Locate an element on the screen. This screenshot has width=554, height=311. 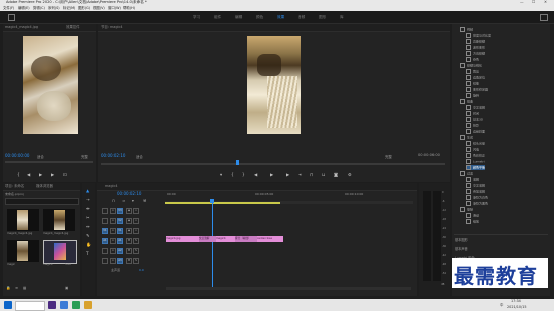
razor-tool-icon: ✂ is located at coordinates (88, 217).